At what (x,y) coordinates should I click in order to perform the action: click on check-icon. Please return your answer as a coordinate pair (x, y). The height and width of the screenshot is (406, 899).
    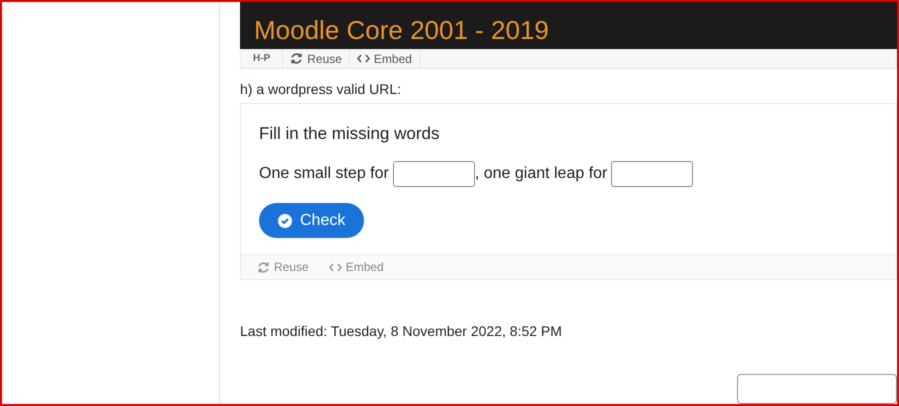
    Looking at the image, I should click on (285, 221).